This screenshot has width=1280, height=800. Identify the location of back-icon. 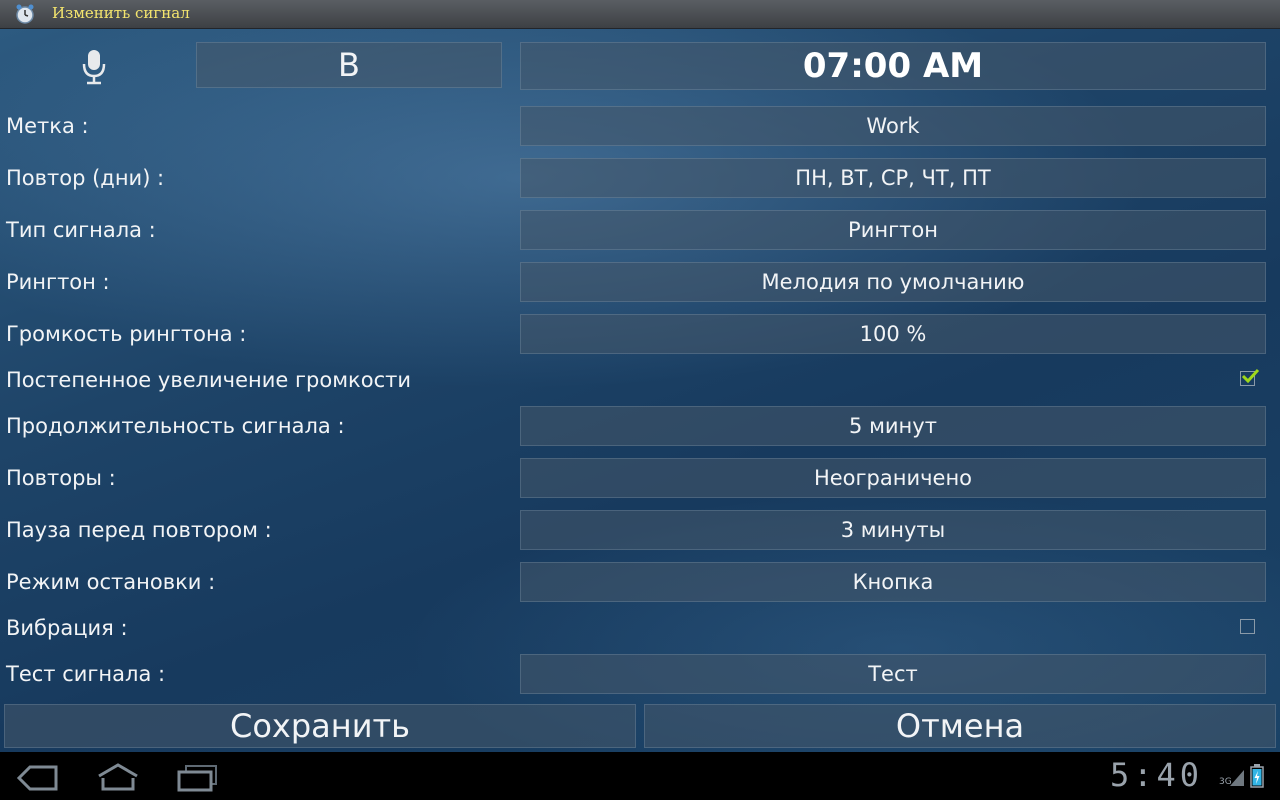
(37, 778).